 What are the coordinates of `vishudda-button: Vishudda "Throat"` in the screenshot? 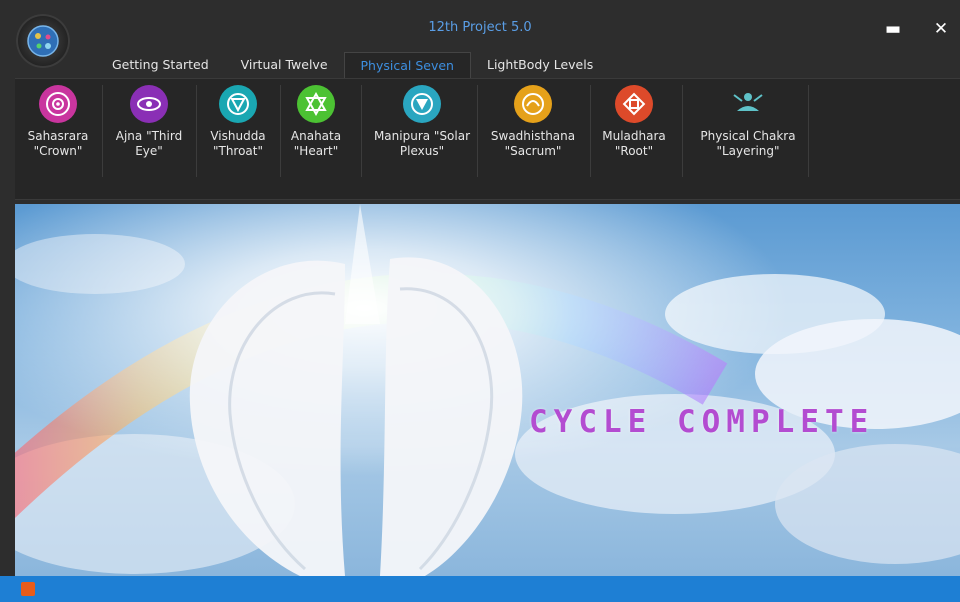 It's located at (238, 122).